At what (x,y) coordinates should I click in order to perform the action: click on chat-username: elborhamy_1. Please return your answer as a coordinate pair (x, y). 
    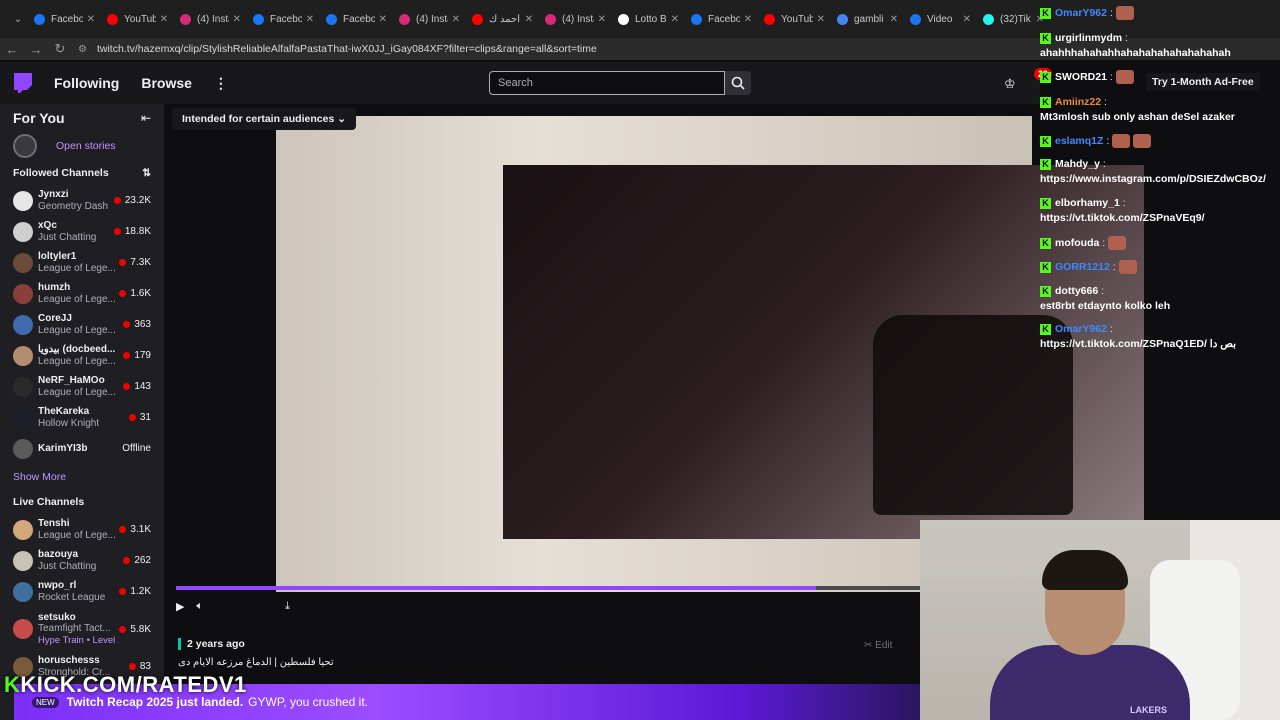
    Looking at the image, I should click on (1087, 203).